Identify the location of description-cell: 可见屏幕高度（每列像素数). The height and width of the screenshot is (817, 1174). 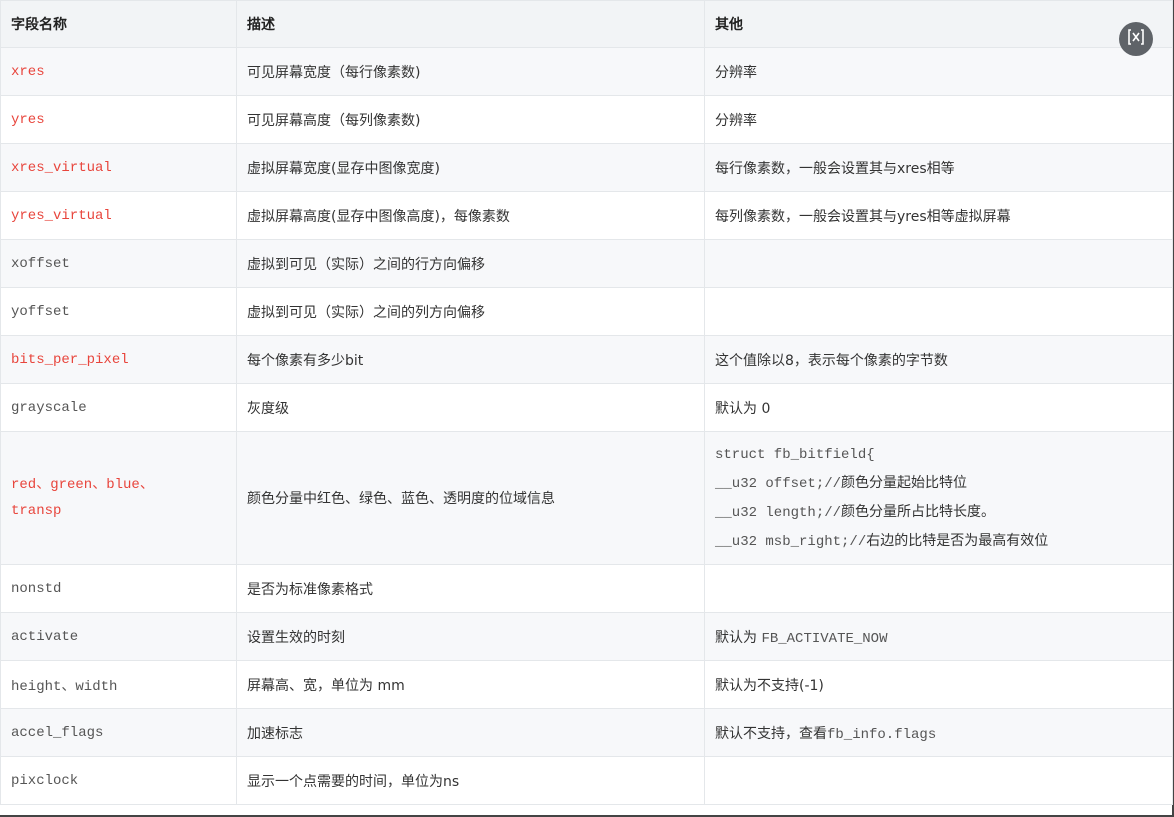
(470, 119).